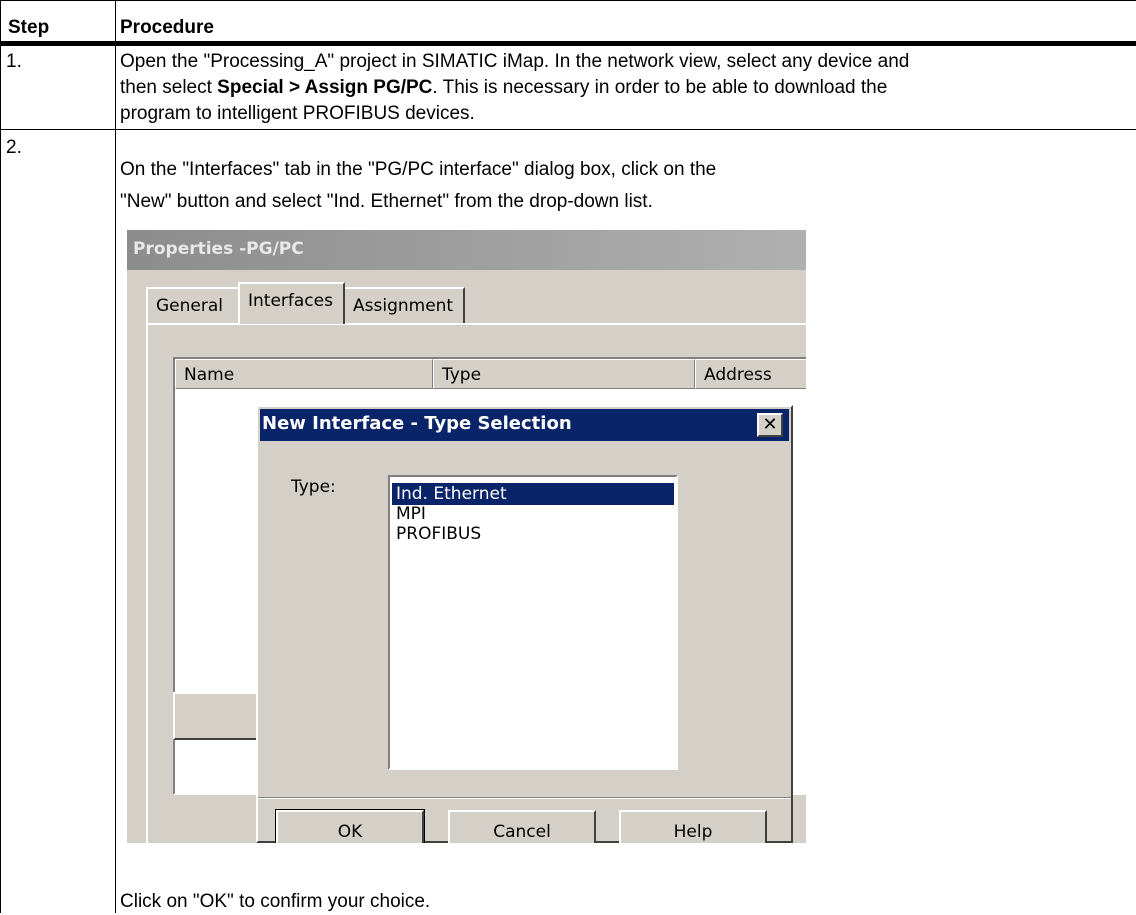 This screenshot has height=915, width=1136. What do you see at coordinates (533, 494) in the screenshot?
I see `option-ind-ethernet: Ind. Ethernet` at bounding box center [533, 494].